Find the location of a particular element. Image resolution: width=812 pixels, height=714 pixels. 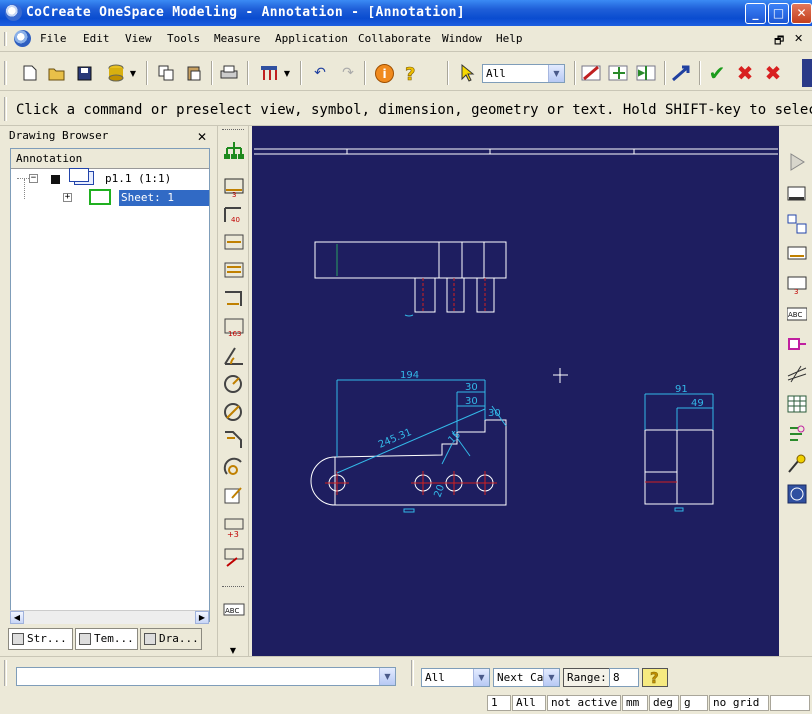

side-view is located at coordinates (679, 470).